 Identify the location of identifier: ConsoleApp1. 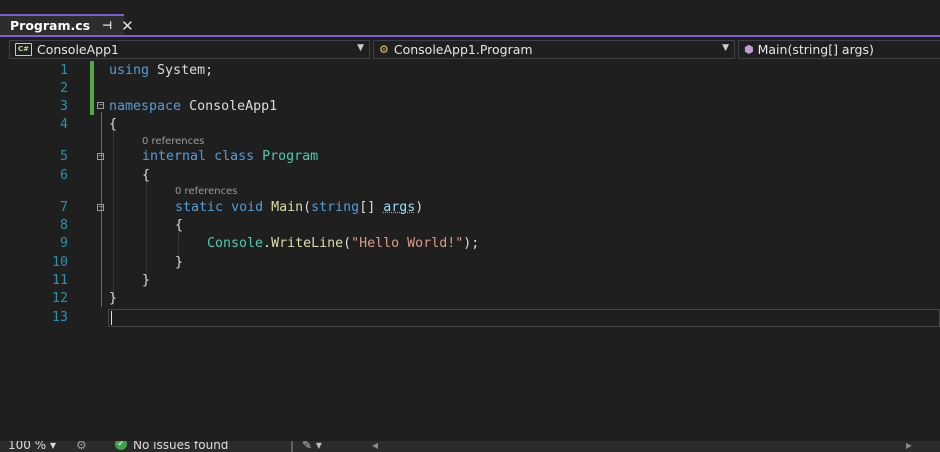
(233, 106).